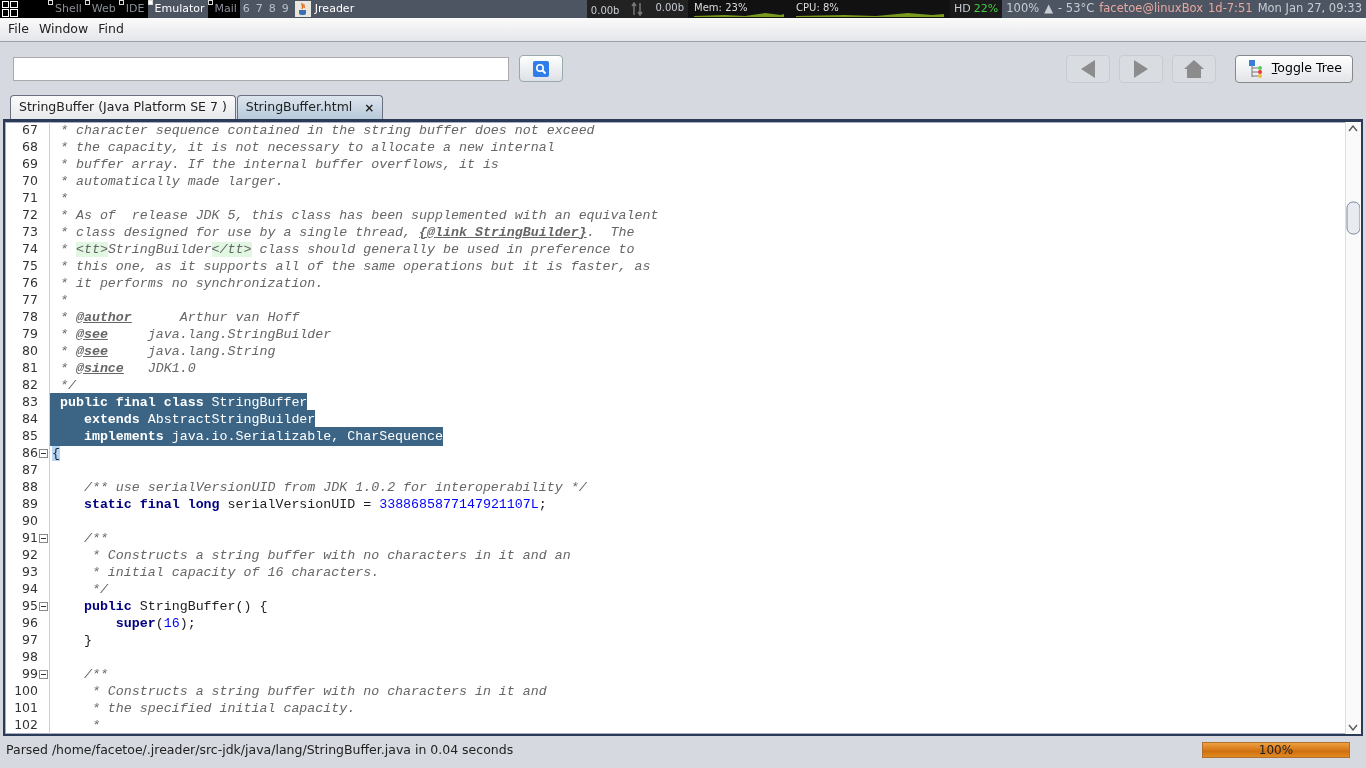 This screenshot has width=1366, height=768. I want to click on menu-item: Find, so click(111, 29).